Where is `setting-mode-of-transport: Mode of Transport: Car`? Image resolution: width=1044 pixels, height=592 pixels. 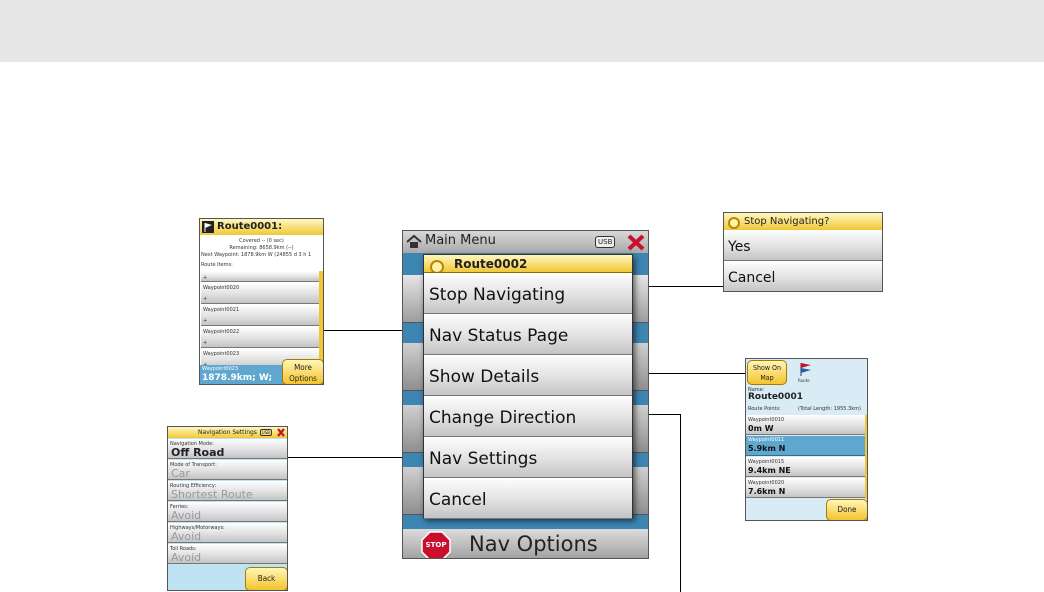 setting-mode-of-transport: Mode of Transport: Car is located at coordinates (227, 470).